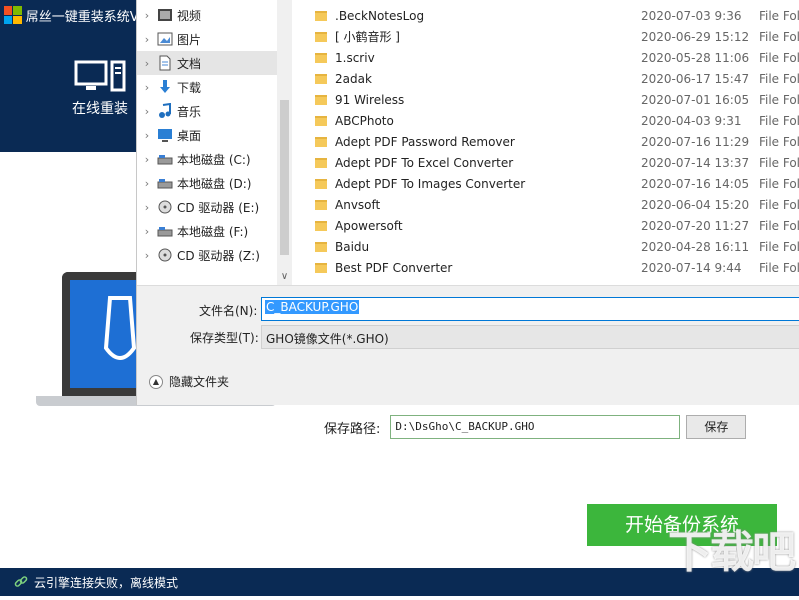  What do you see at coordinates (691, 15) in the screenshot?
I see `file-date: 2020-07-03 9:36` at bounding box center [691, 15].